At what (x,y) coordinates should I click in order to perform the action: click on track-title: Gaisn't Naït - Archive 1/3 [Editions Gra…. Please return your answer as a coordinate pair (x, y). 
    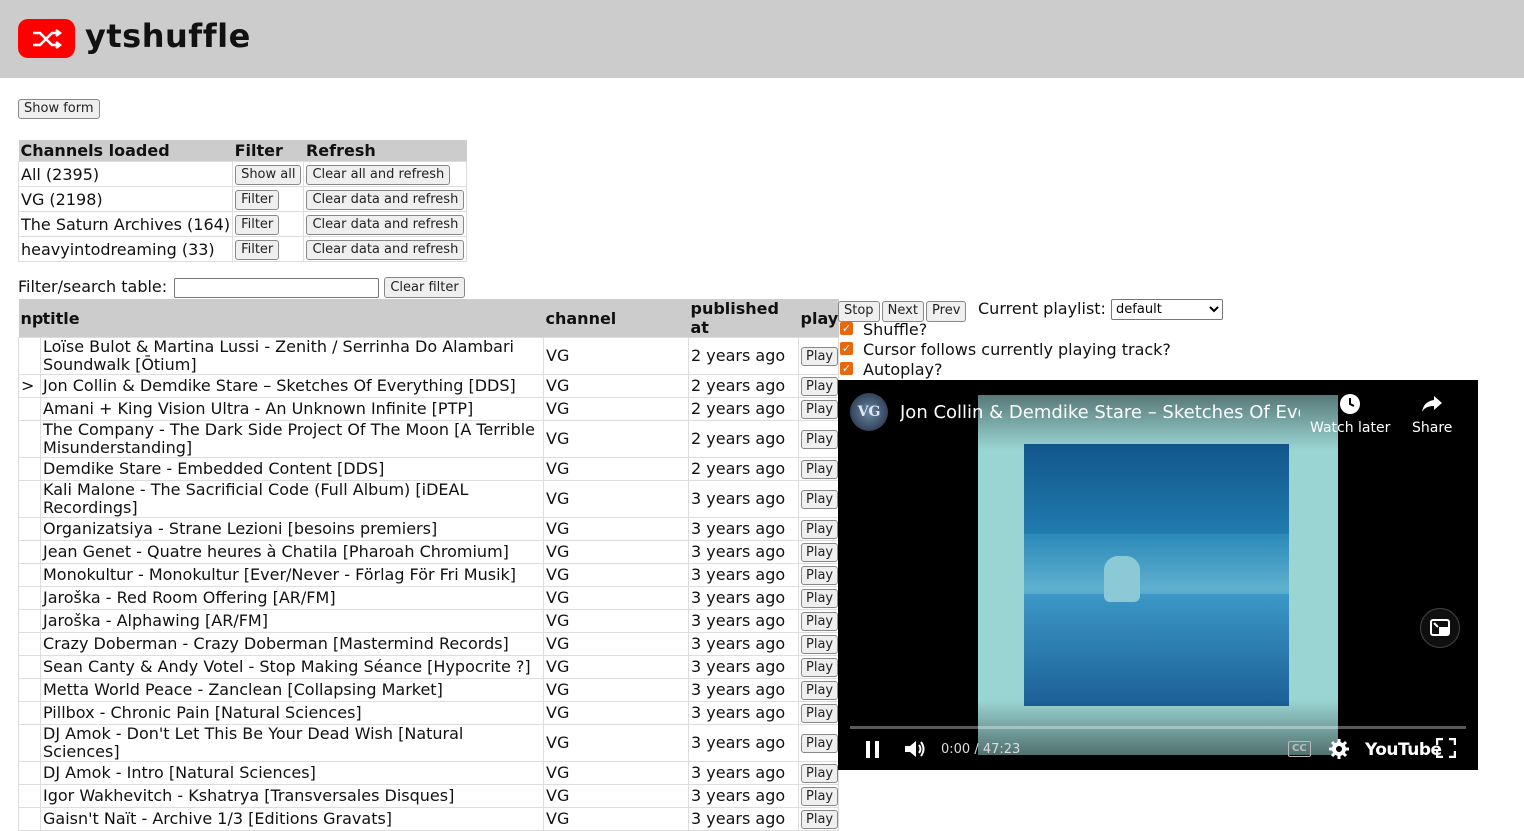
    Looking at the image, I should click on (292, 819).